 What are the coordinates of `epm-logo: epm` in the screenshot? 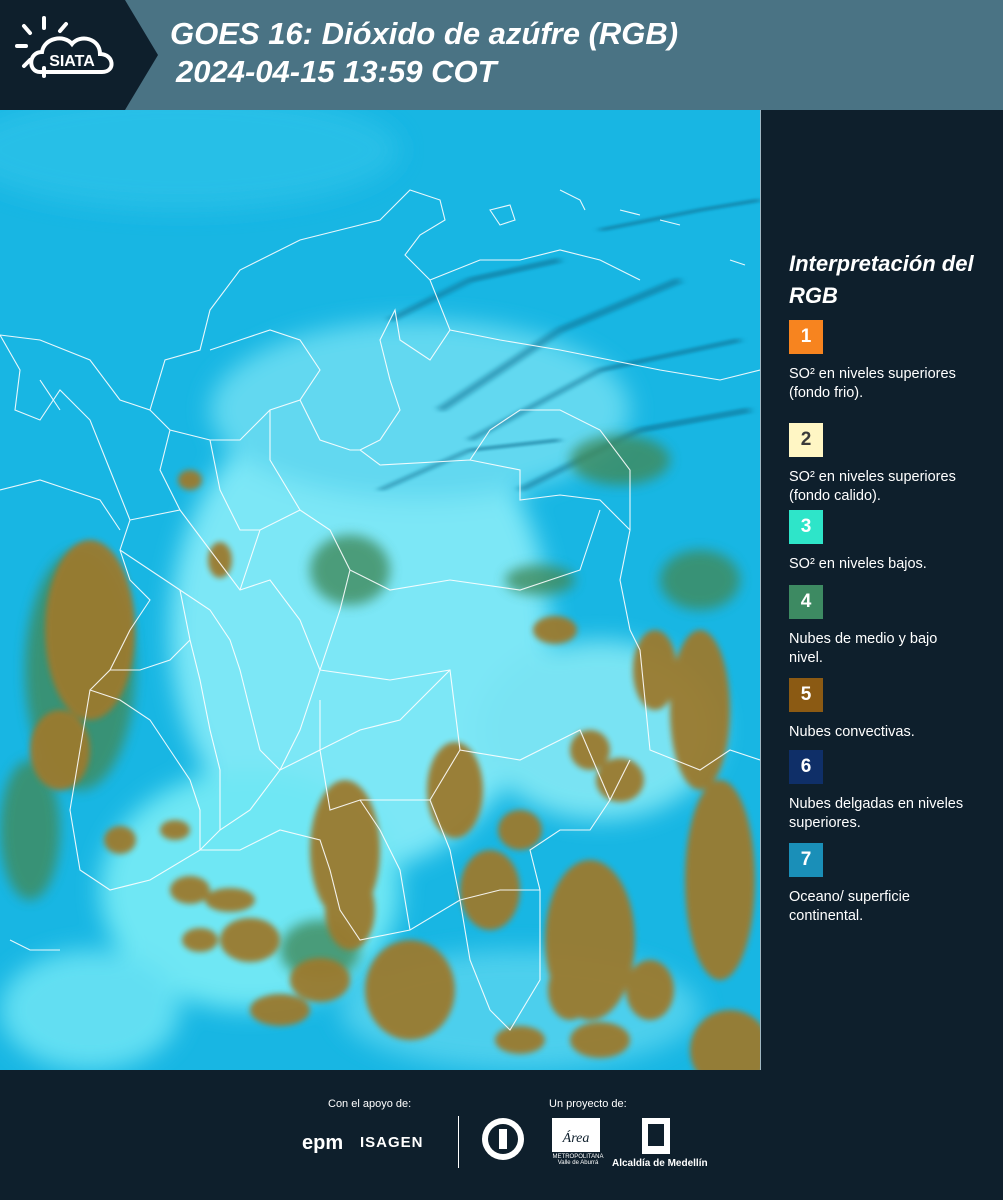 It's located at (323, 1143).